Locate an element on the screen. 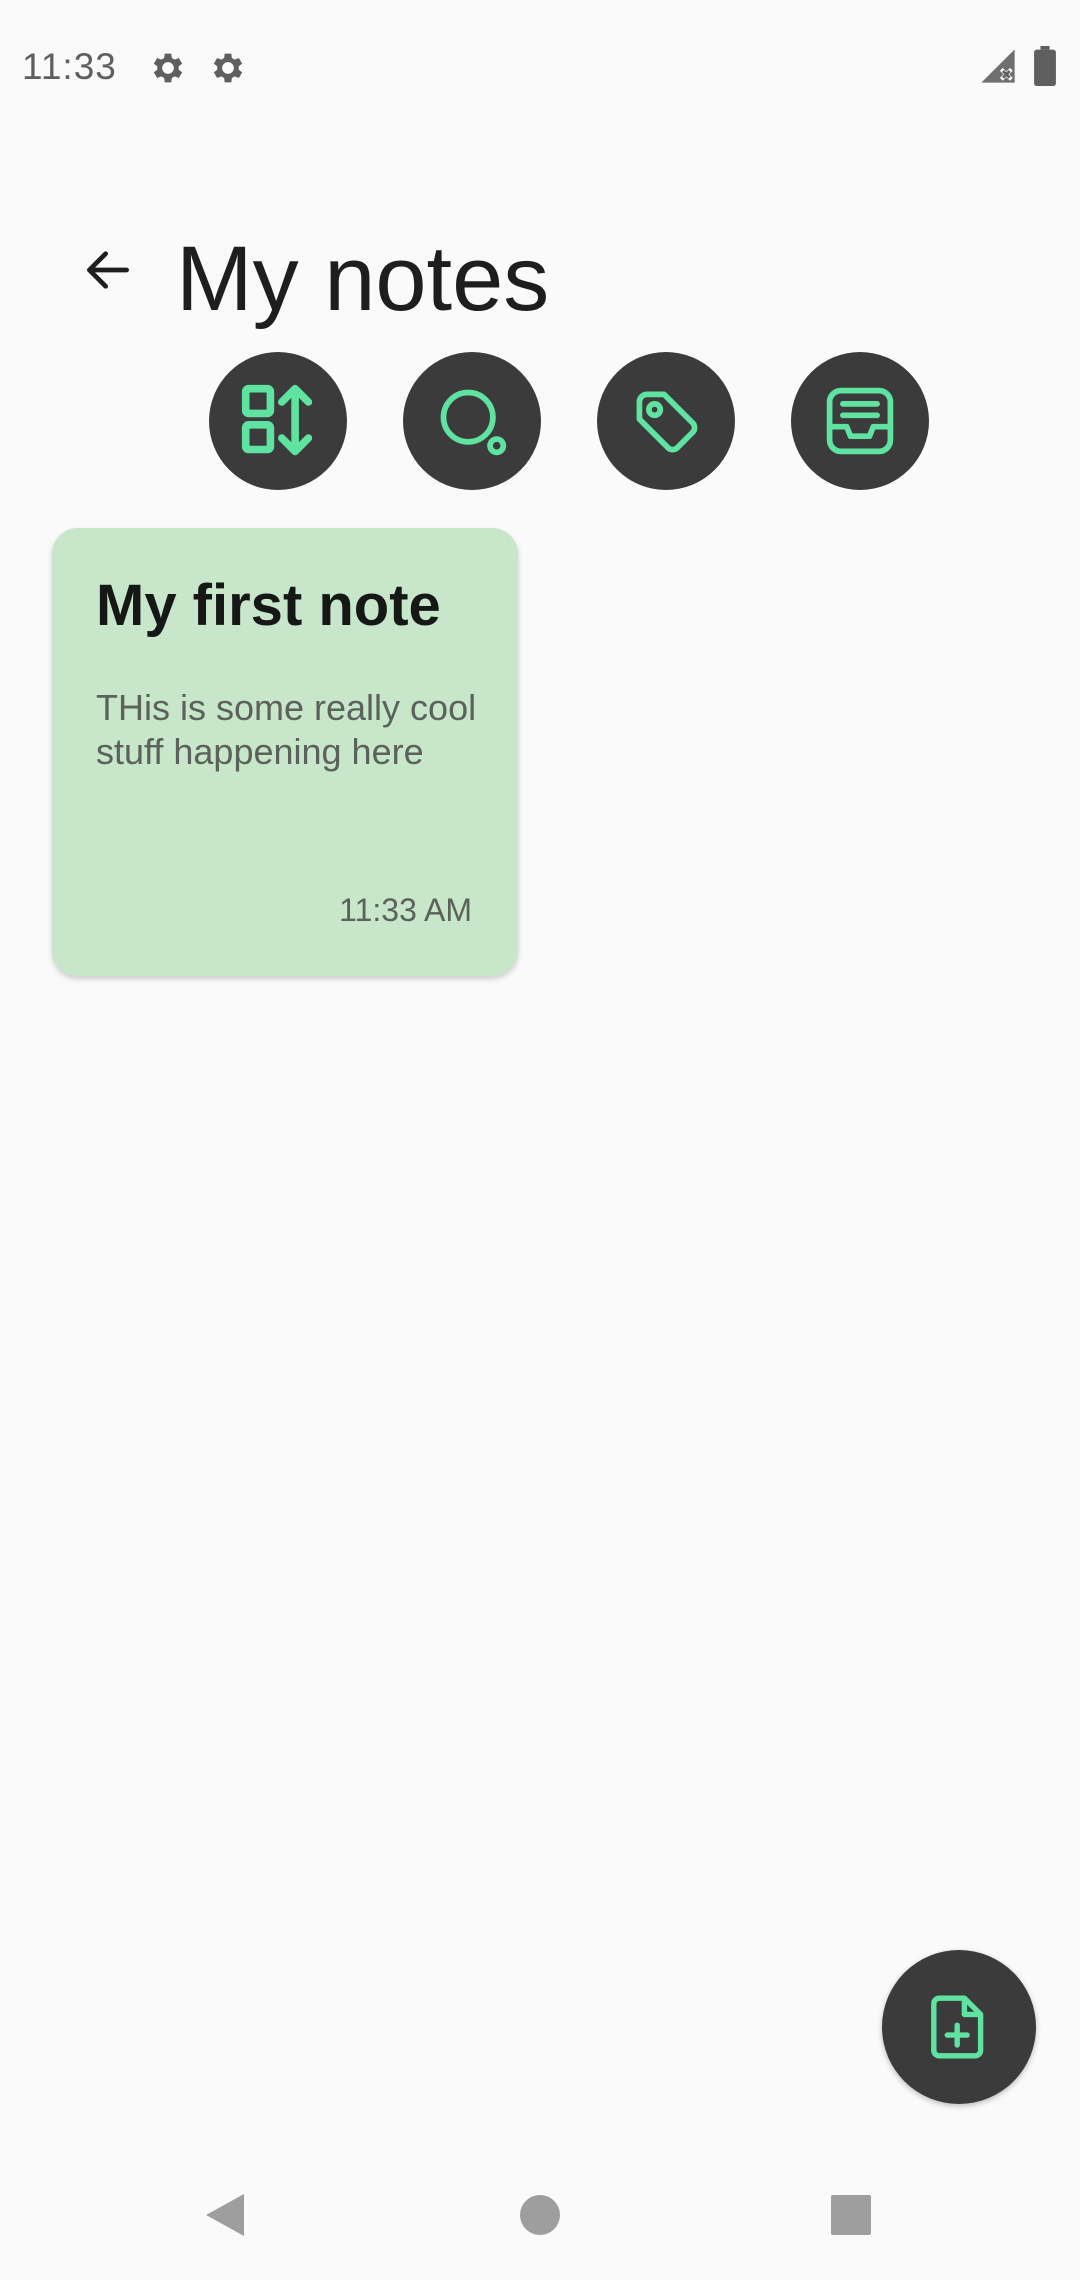  note-title: My first note is located at coordinates (268, 605).